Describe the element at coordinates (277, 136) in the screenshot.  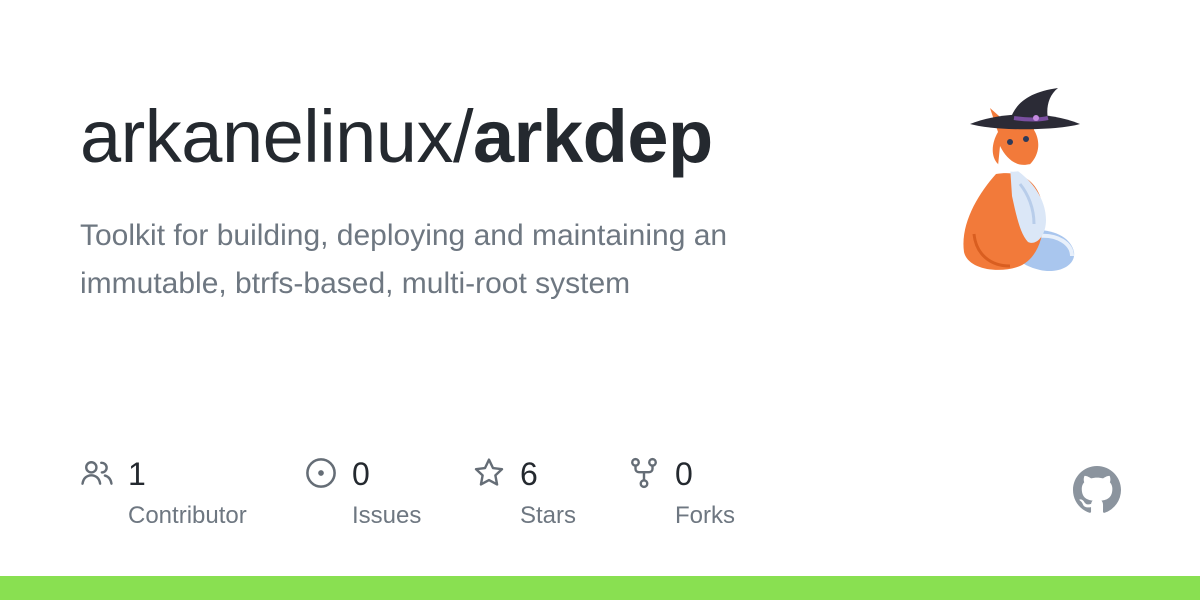
I see `repo-owner: arkanelinux/` at that location.